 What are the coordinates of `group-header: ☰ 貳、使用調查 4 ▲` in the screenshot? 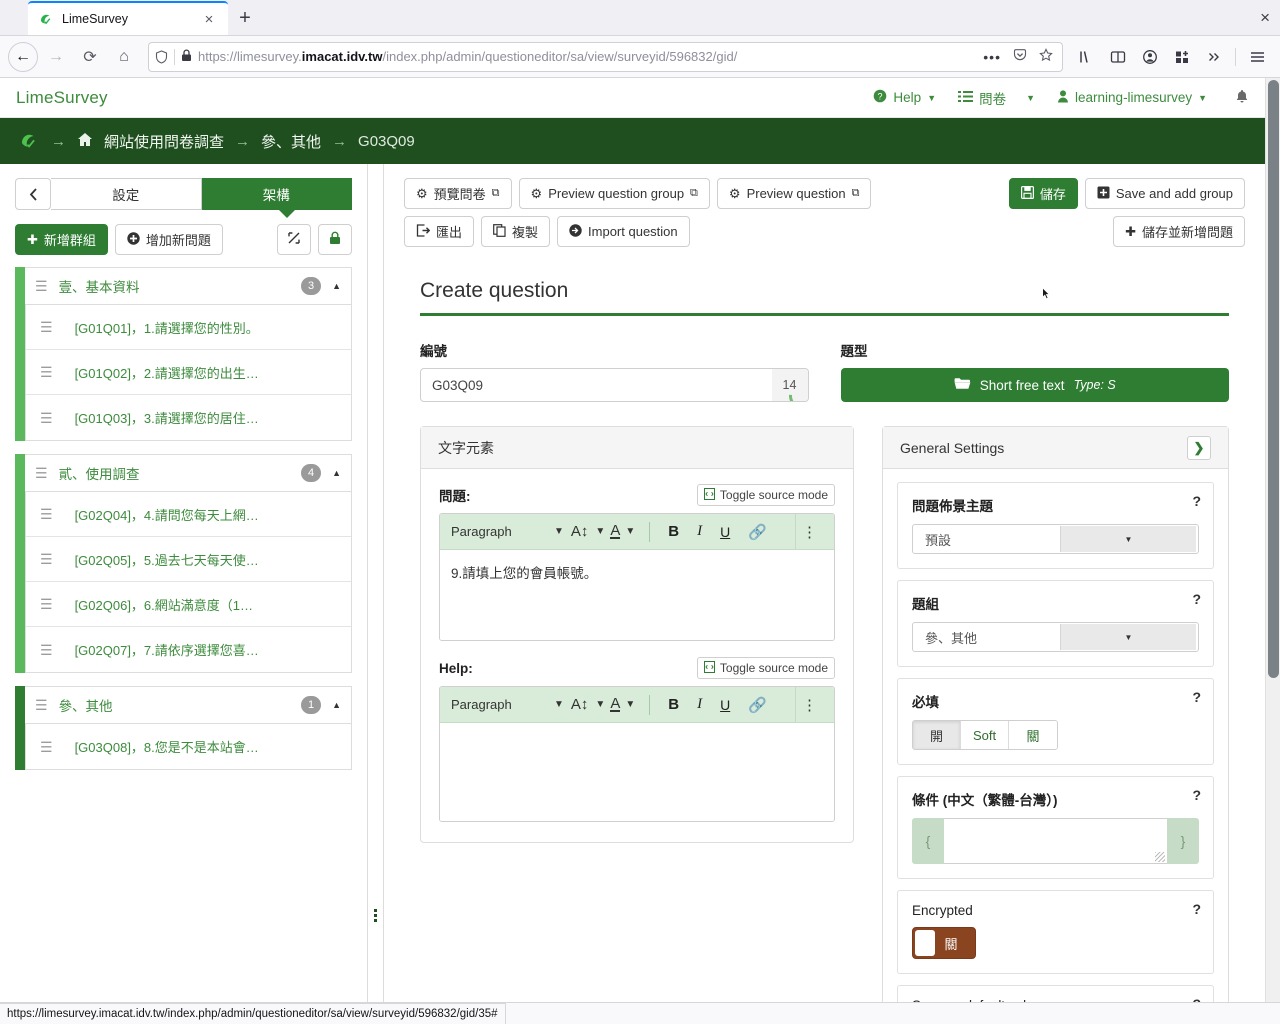 It's located at (188, 473).